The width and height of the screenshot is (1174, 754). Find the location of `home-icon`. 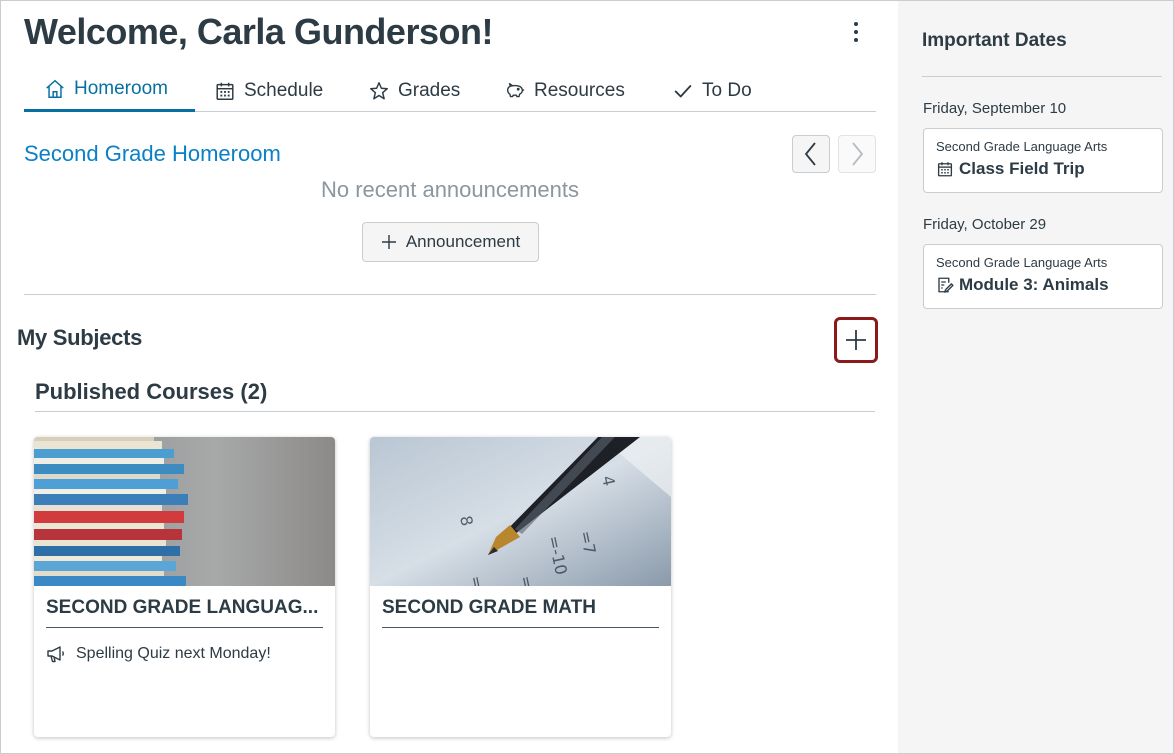

home-icon is located at coordinates (55, 88).